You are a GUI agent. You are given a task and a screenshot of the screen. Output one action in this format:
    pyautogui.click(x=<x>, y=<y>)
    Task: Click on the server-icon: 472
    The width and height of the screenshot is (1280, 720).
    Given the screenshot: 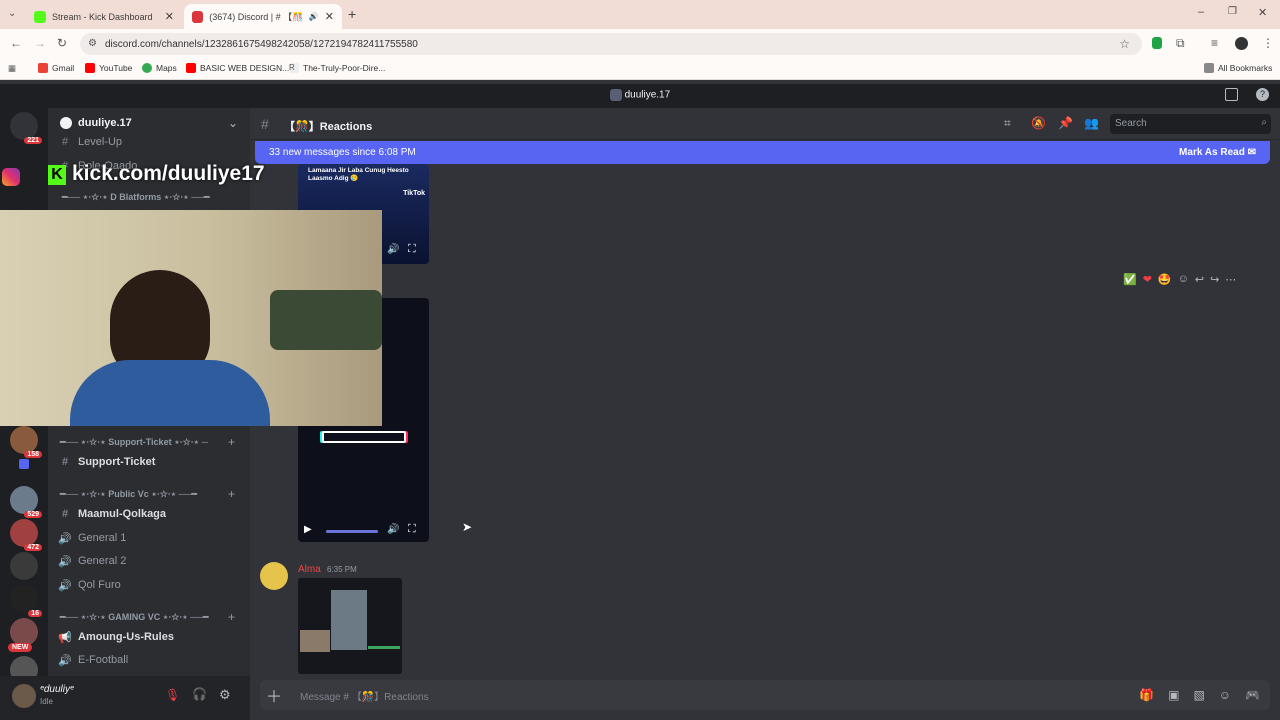 What is the action you would take?
    pyautogui.click(x=26, y=535)
    